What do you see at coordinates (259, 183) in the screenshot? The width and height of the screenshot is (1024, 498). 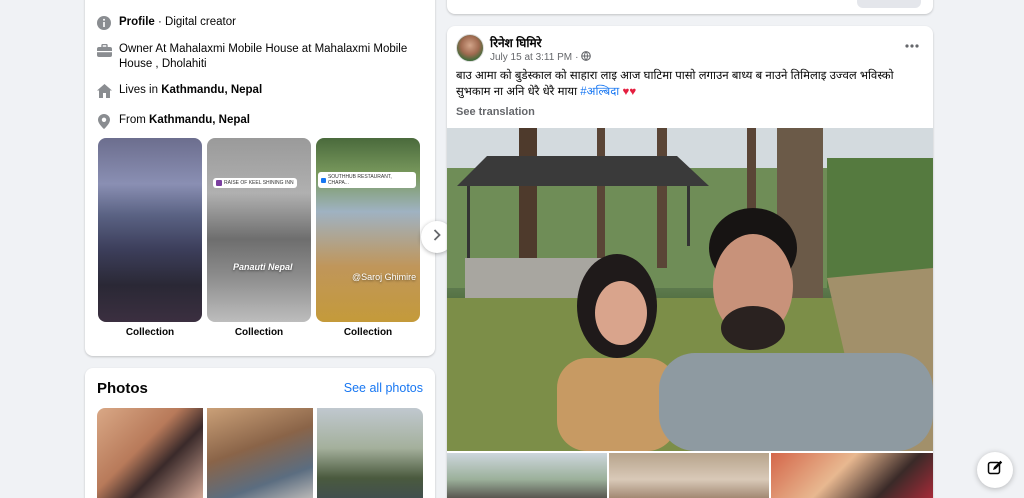 I see `sticker-text: RAISE OF KEEL SHINING INN` at bounding box center [259, 183].